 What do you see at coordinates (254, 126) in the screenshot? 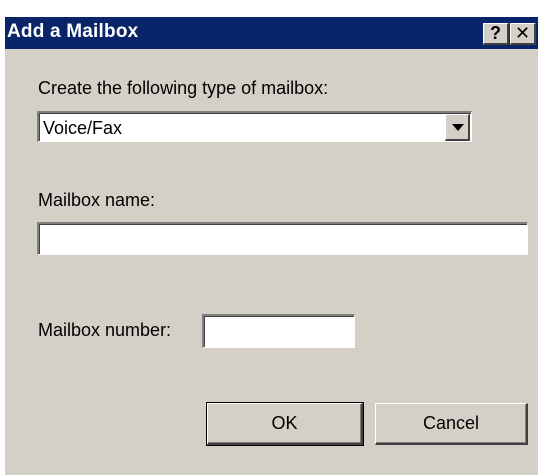
I see `mailbox-type-select: Voice/Fax` at bounding box center [254, 126].